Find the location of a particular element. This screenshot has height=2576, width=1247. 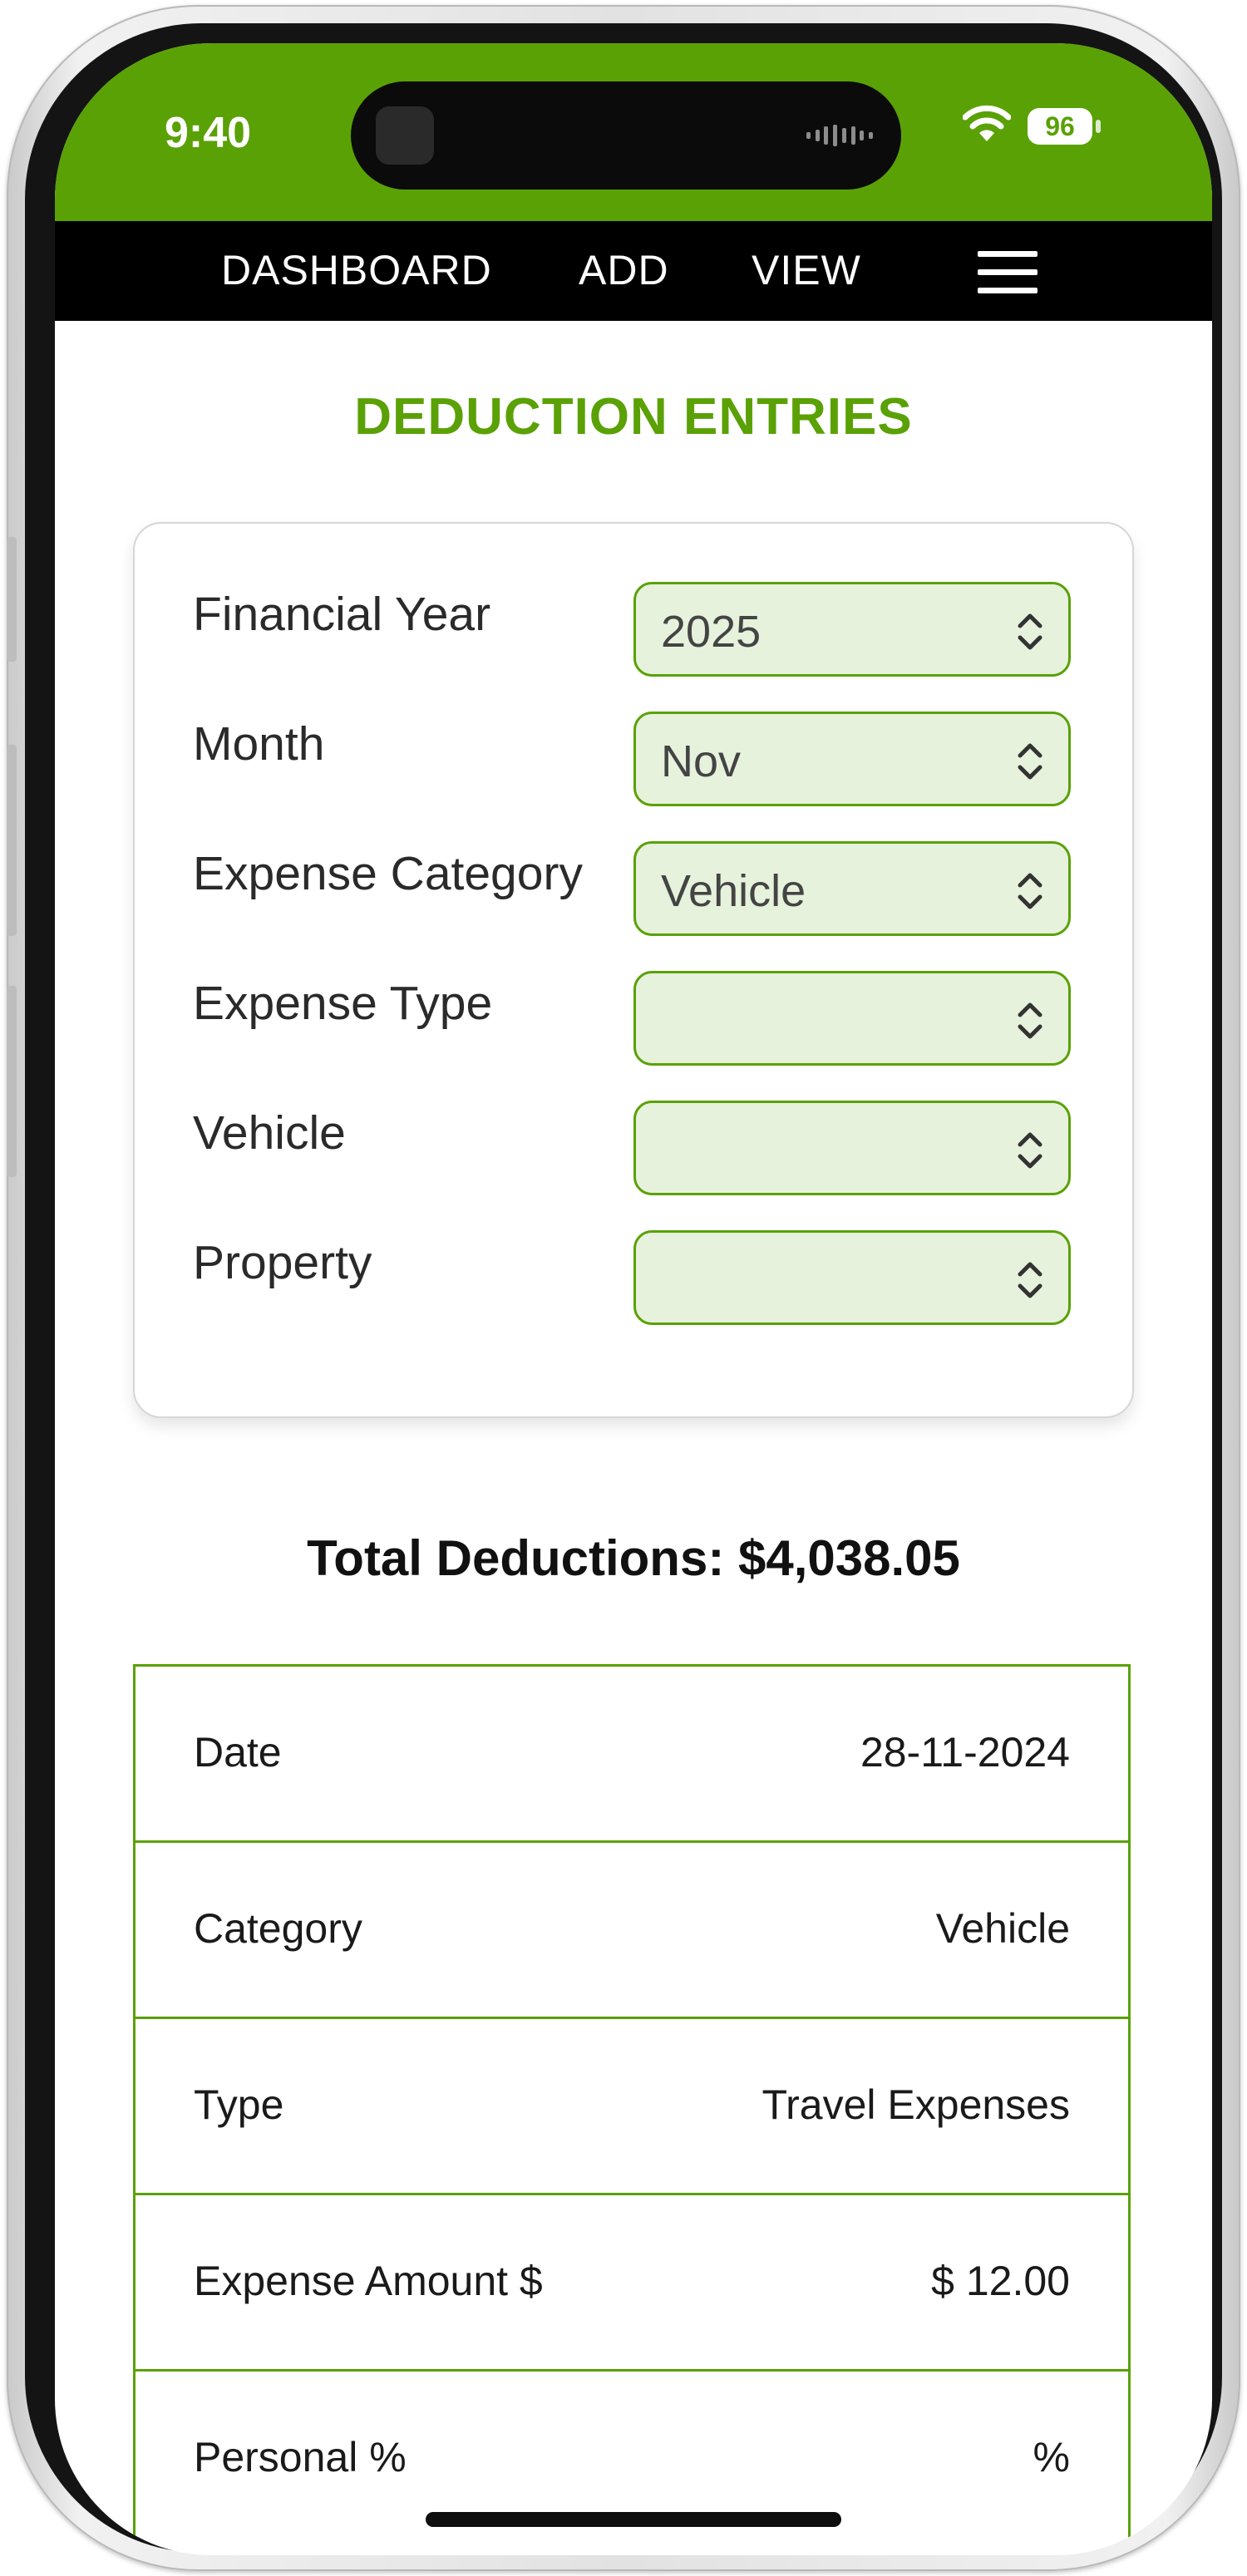

entry-label: Expense Amount $ is located at coordinates (369, 2281).